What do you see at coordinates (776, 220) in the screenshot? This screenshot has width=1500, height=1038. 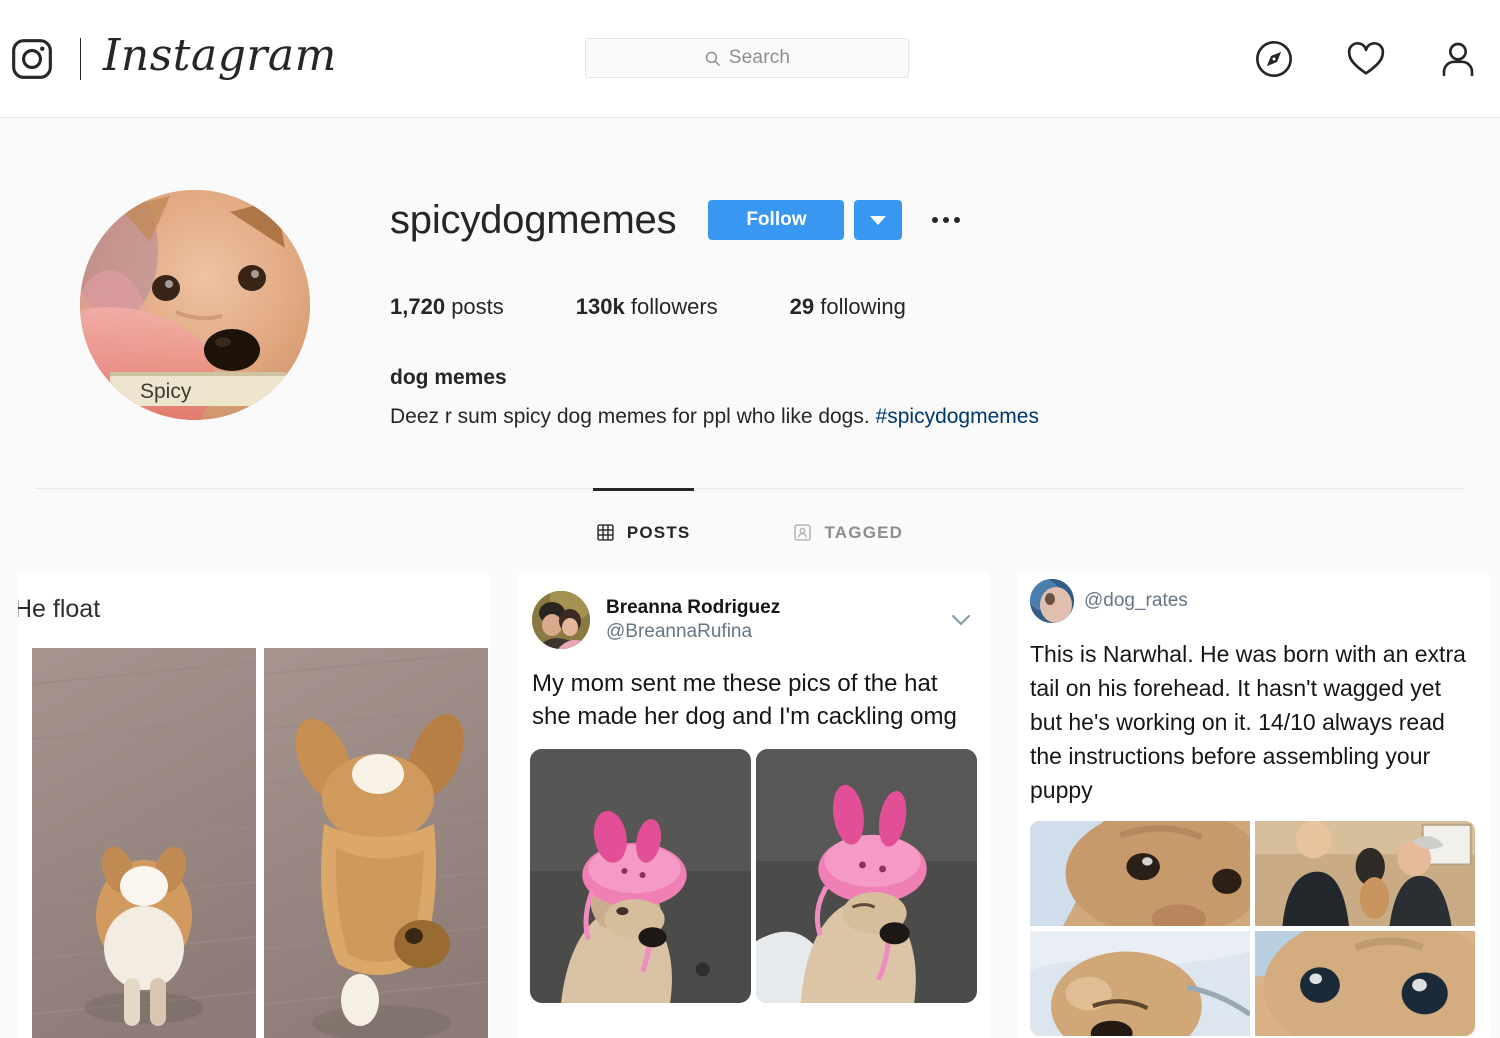 I see `follow-button: Follow` at bounding box center [776, 220].